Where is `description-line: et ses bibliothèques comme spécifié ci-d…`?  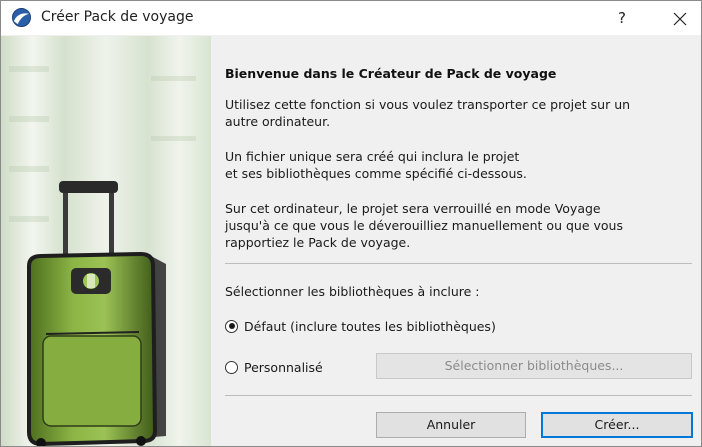
description-line: et ses bibliothèques comme spécifié ci-d… is located at coordinates (376, 173).